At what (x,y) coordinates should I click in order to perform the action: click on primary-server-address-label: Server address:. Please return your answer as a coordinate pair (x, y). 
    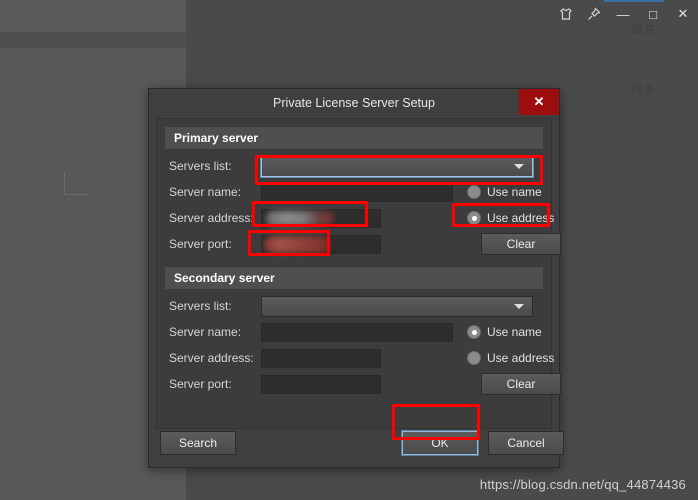
    Looking at the image, I should click on (211, 218).